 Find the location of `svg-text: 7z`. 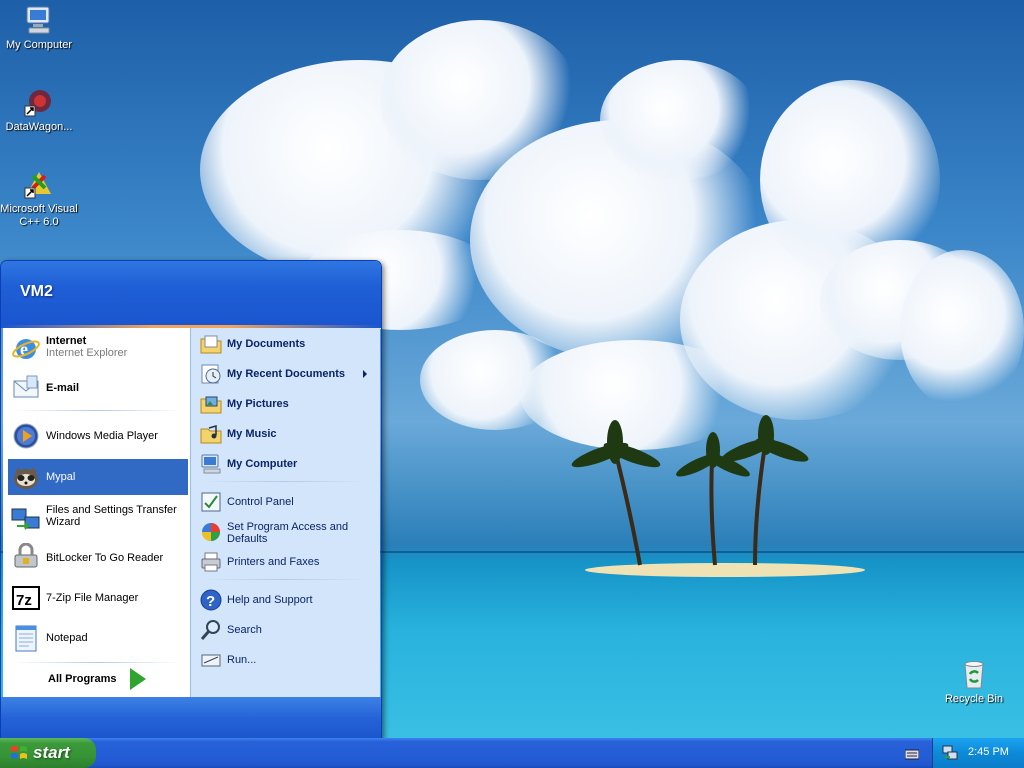

svg-text: 7z is located at coordinates (24, 600).